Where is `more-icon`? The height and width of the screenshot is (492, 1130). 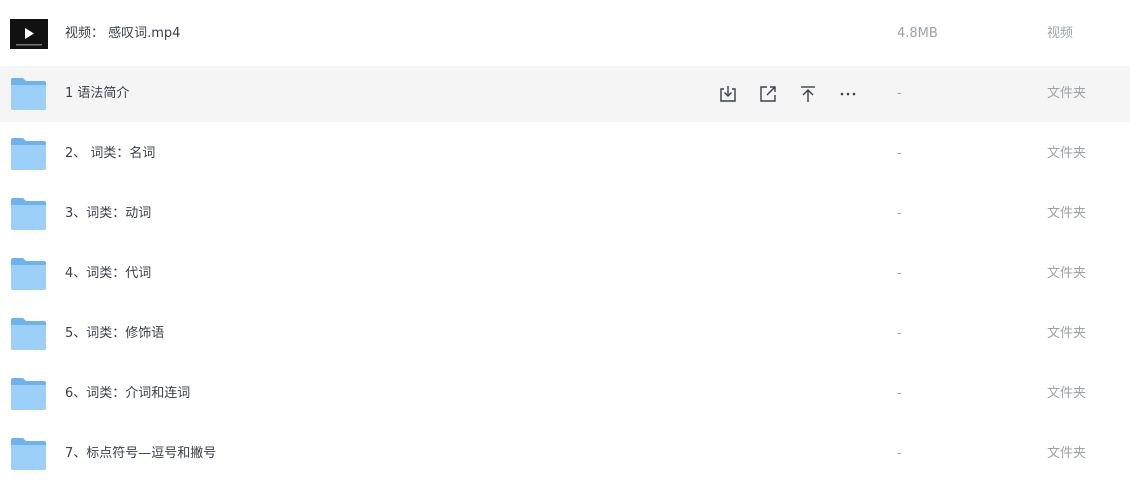 more-icon is located at coordinates (848, 94).